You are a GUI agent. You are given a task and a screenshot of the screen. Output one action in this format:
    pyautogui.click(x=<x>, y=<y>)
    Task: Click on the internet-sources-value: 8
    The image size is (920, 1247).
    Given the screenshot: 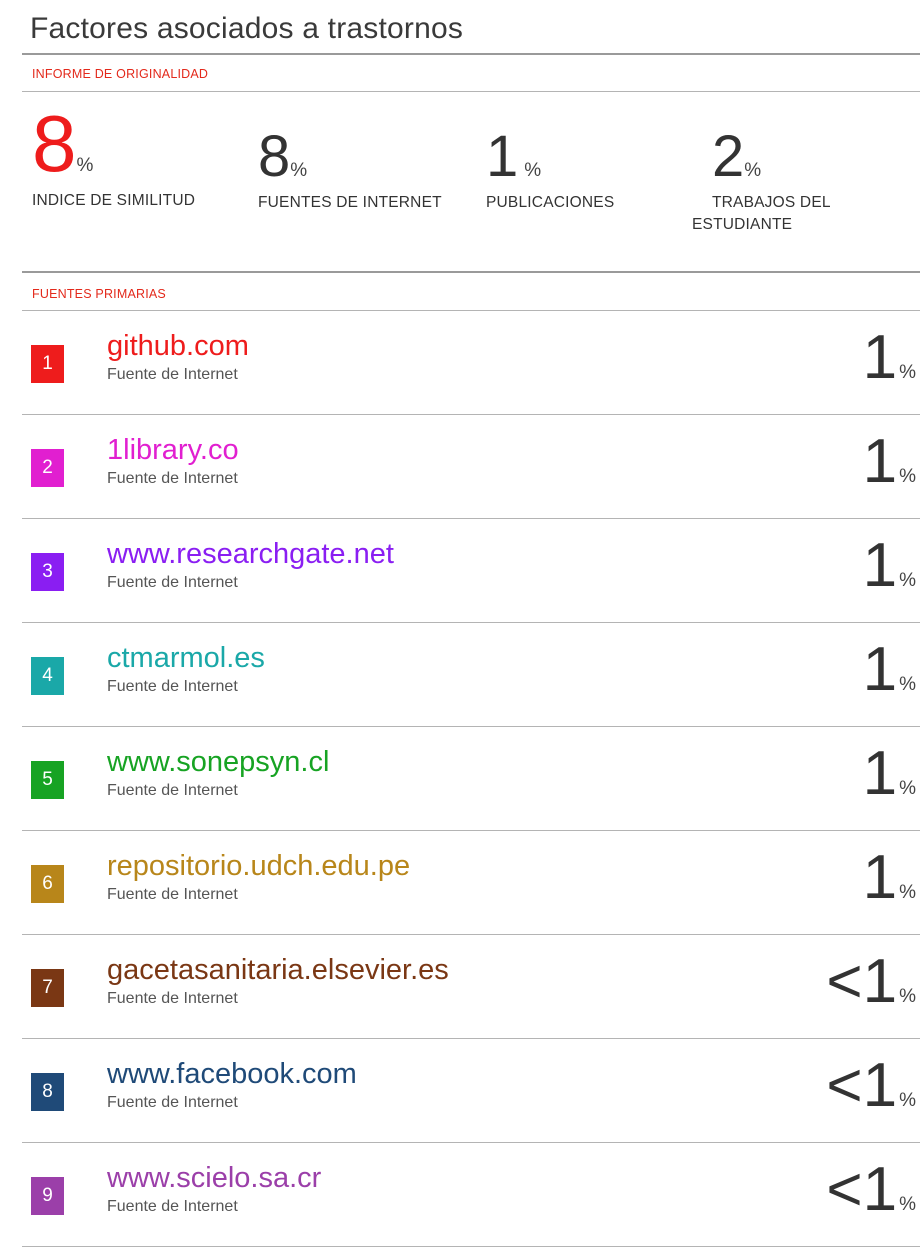 What is the action you would take?
    pyautogui.click(x=274, y=156)
    